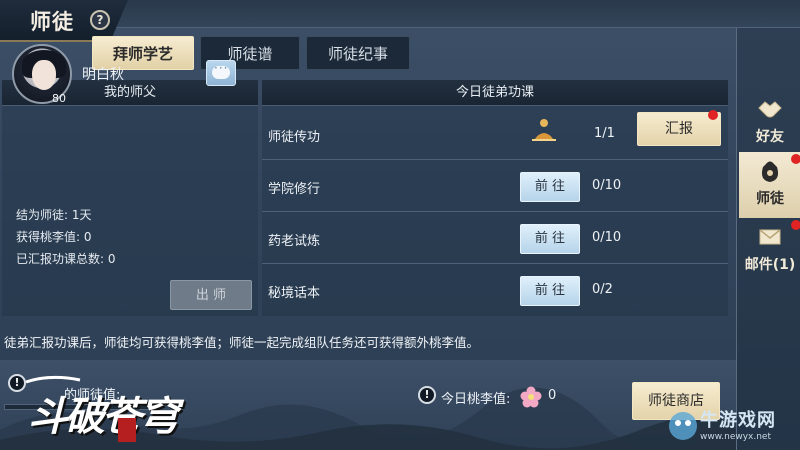  What do you see at coordinates (294, 137) in the screenshot?
I see `lesson-name: 师徒传功` at bounding box center [294, 137].